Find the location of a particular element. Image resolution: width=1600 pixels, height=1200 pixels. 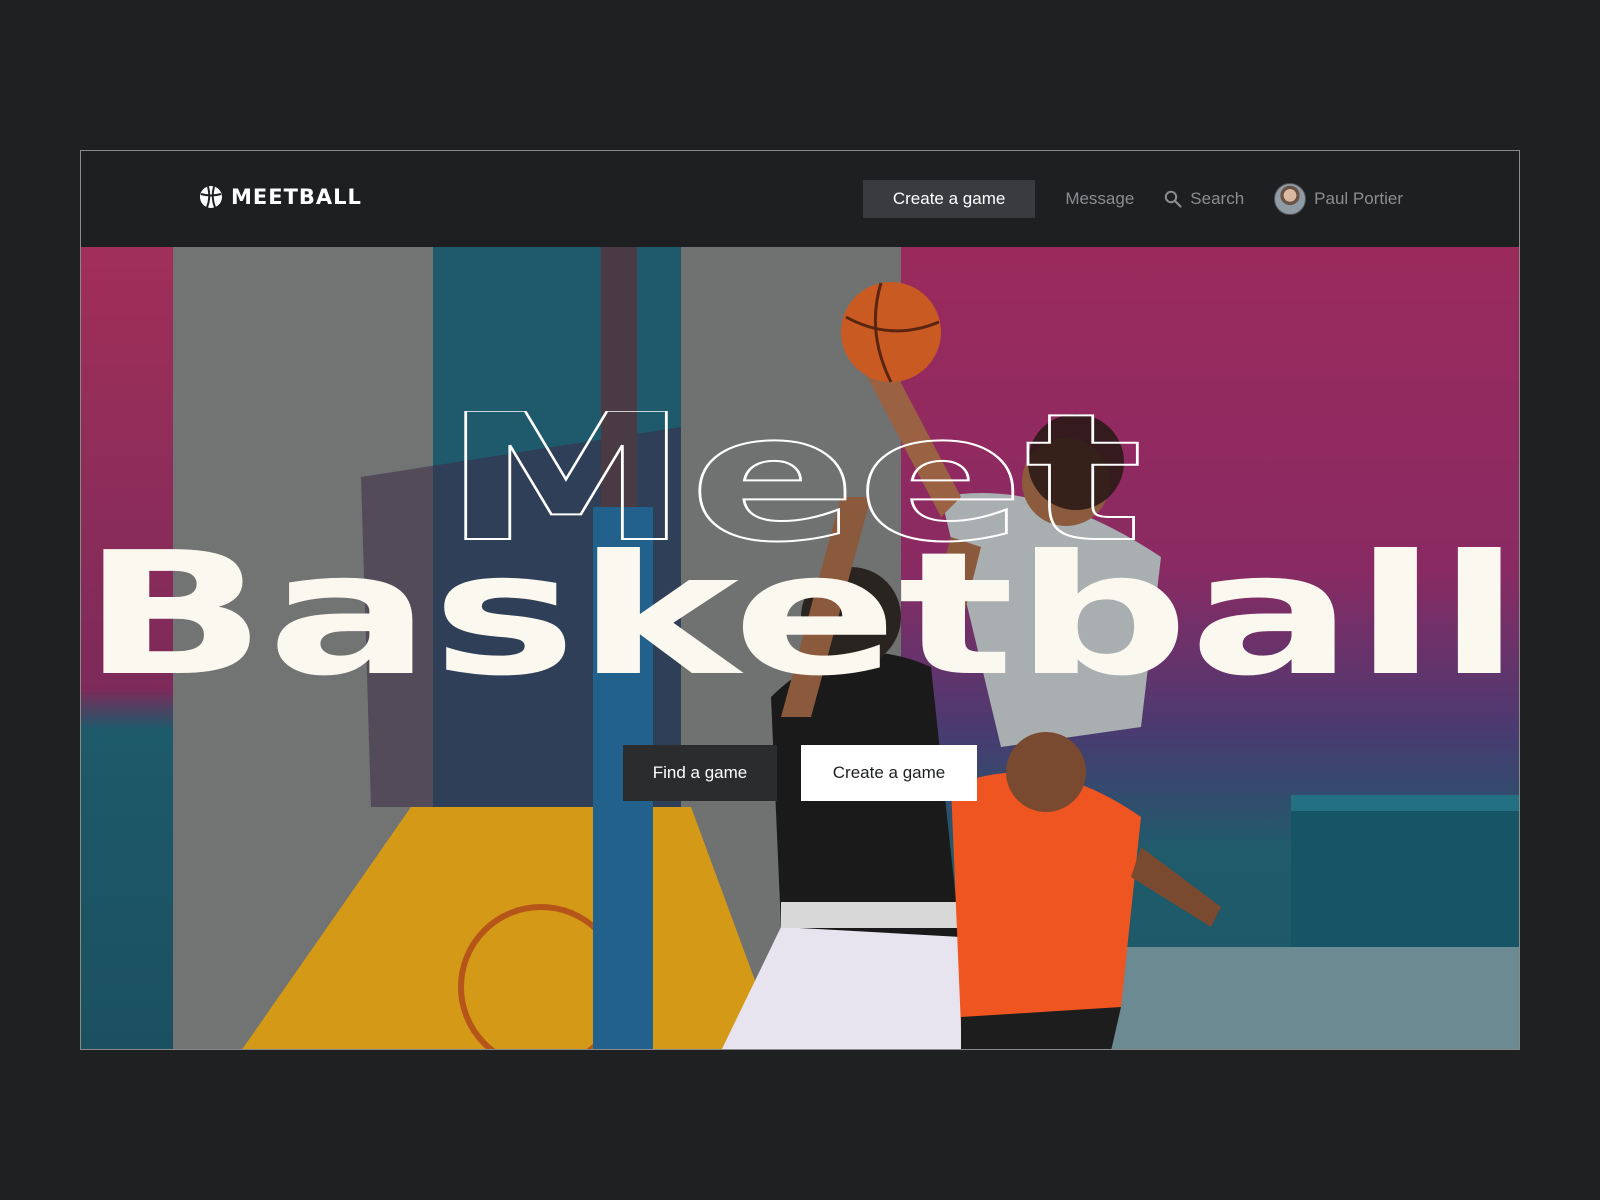

nav-message-link: Message is located at coordinates (1099, 199).